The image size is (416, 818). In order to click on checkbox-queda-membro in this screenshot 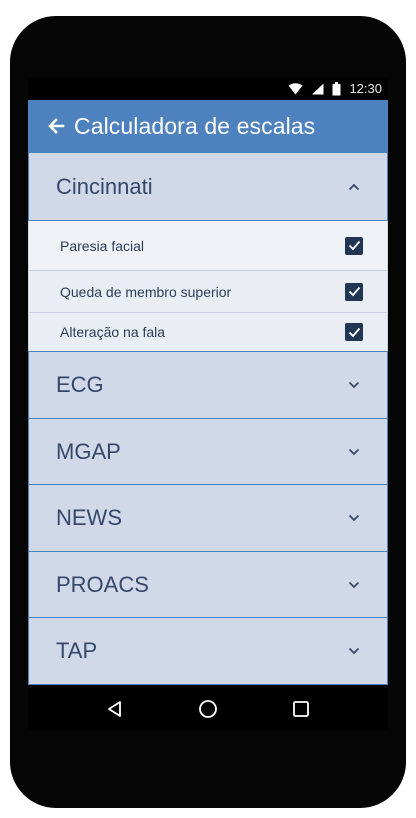, I will do `click(354, 291)`.